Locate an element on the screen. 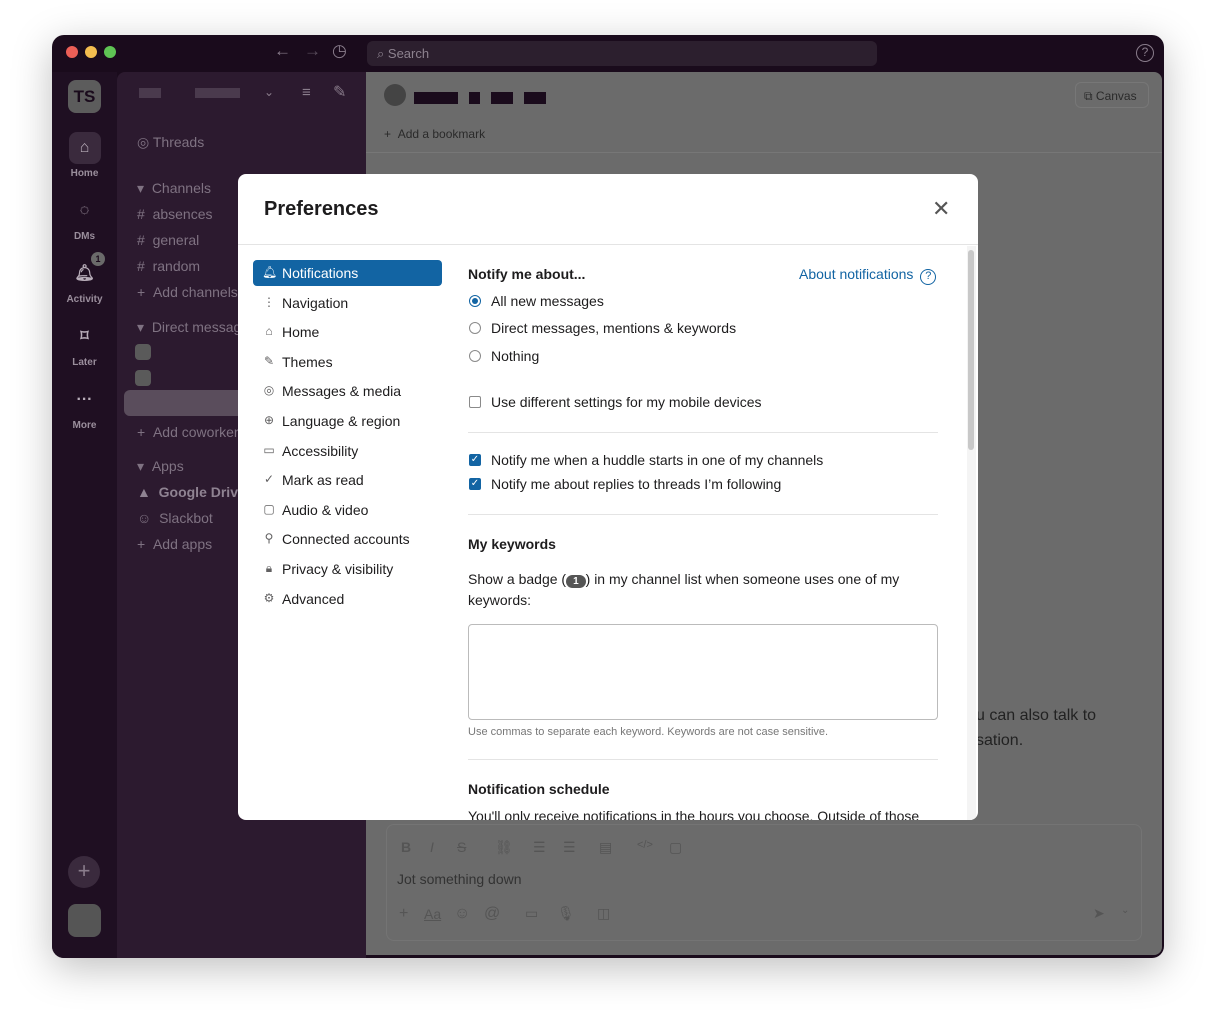 The width and height of the screenshot is (1216, 1028). home-icon: ⌂ is located at coordinates (84, 148).